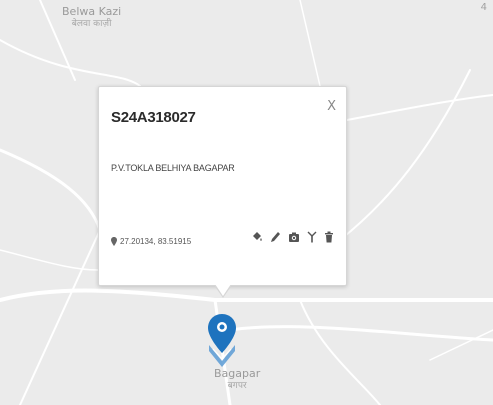  What do you see at coordinates (257, 237) in the screenshot?
I see `paint-bucket-icon` at bounding box center [257, 237].